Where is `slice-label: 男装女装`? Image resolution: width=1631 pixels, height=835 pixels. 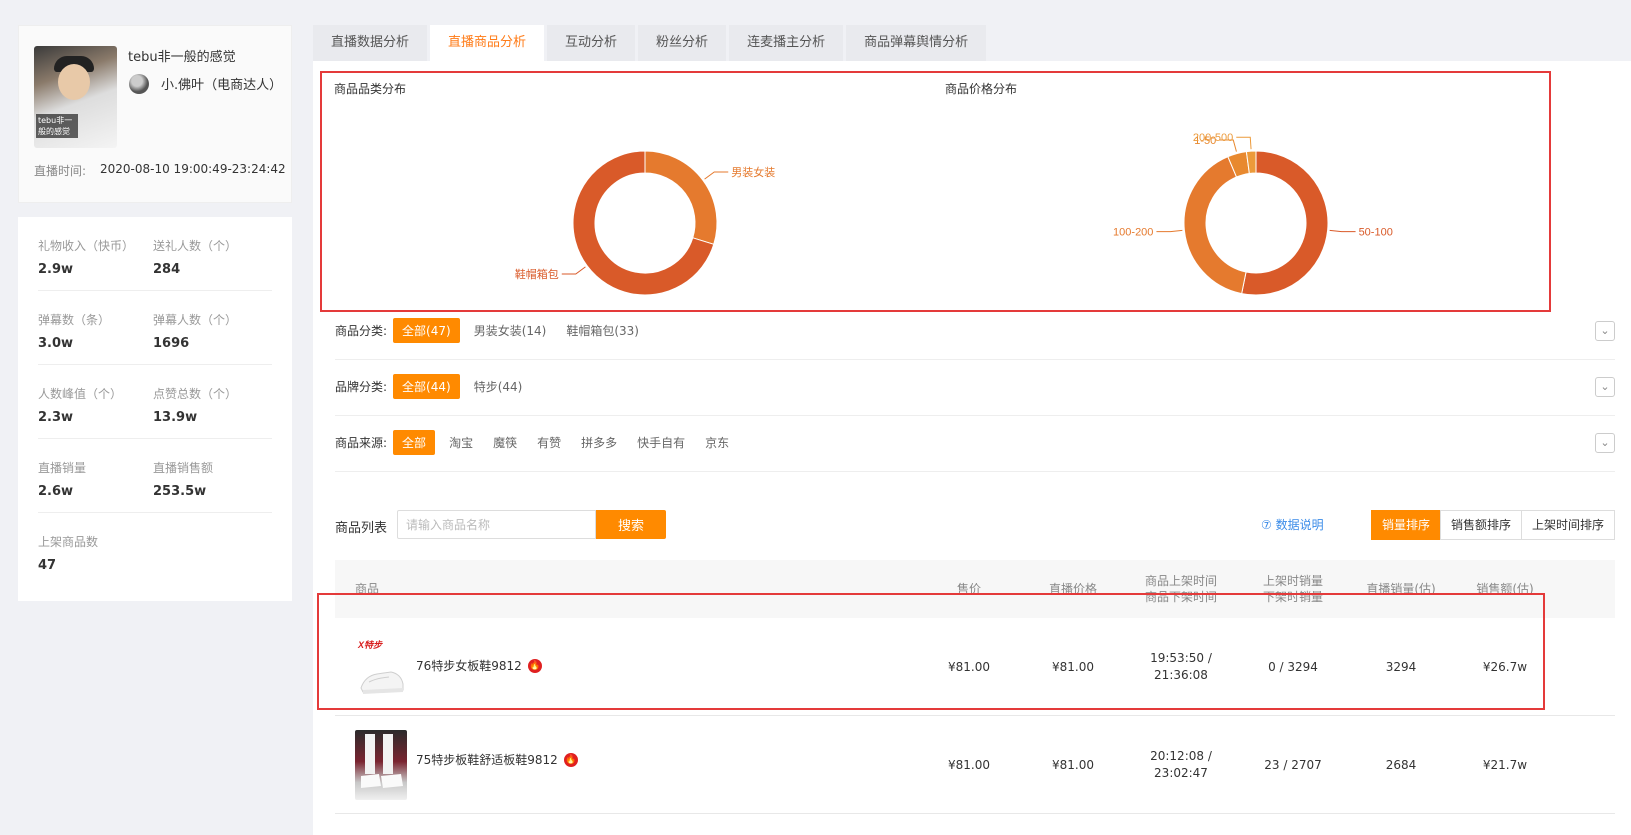
slice-label: 男装女装 is located at coordinates (753, 172).